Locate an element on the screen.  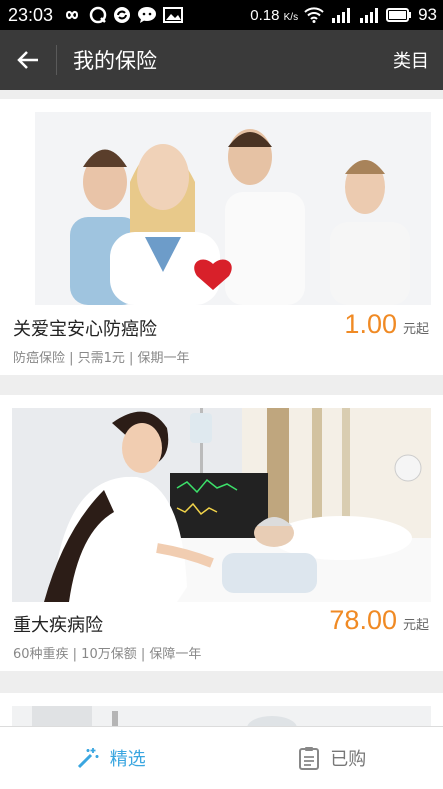
product-description: 防癌保险 | 只需1元 | 保期一年 is located at coordinates (101, 356).